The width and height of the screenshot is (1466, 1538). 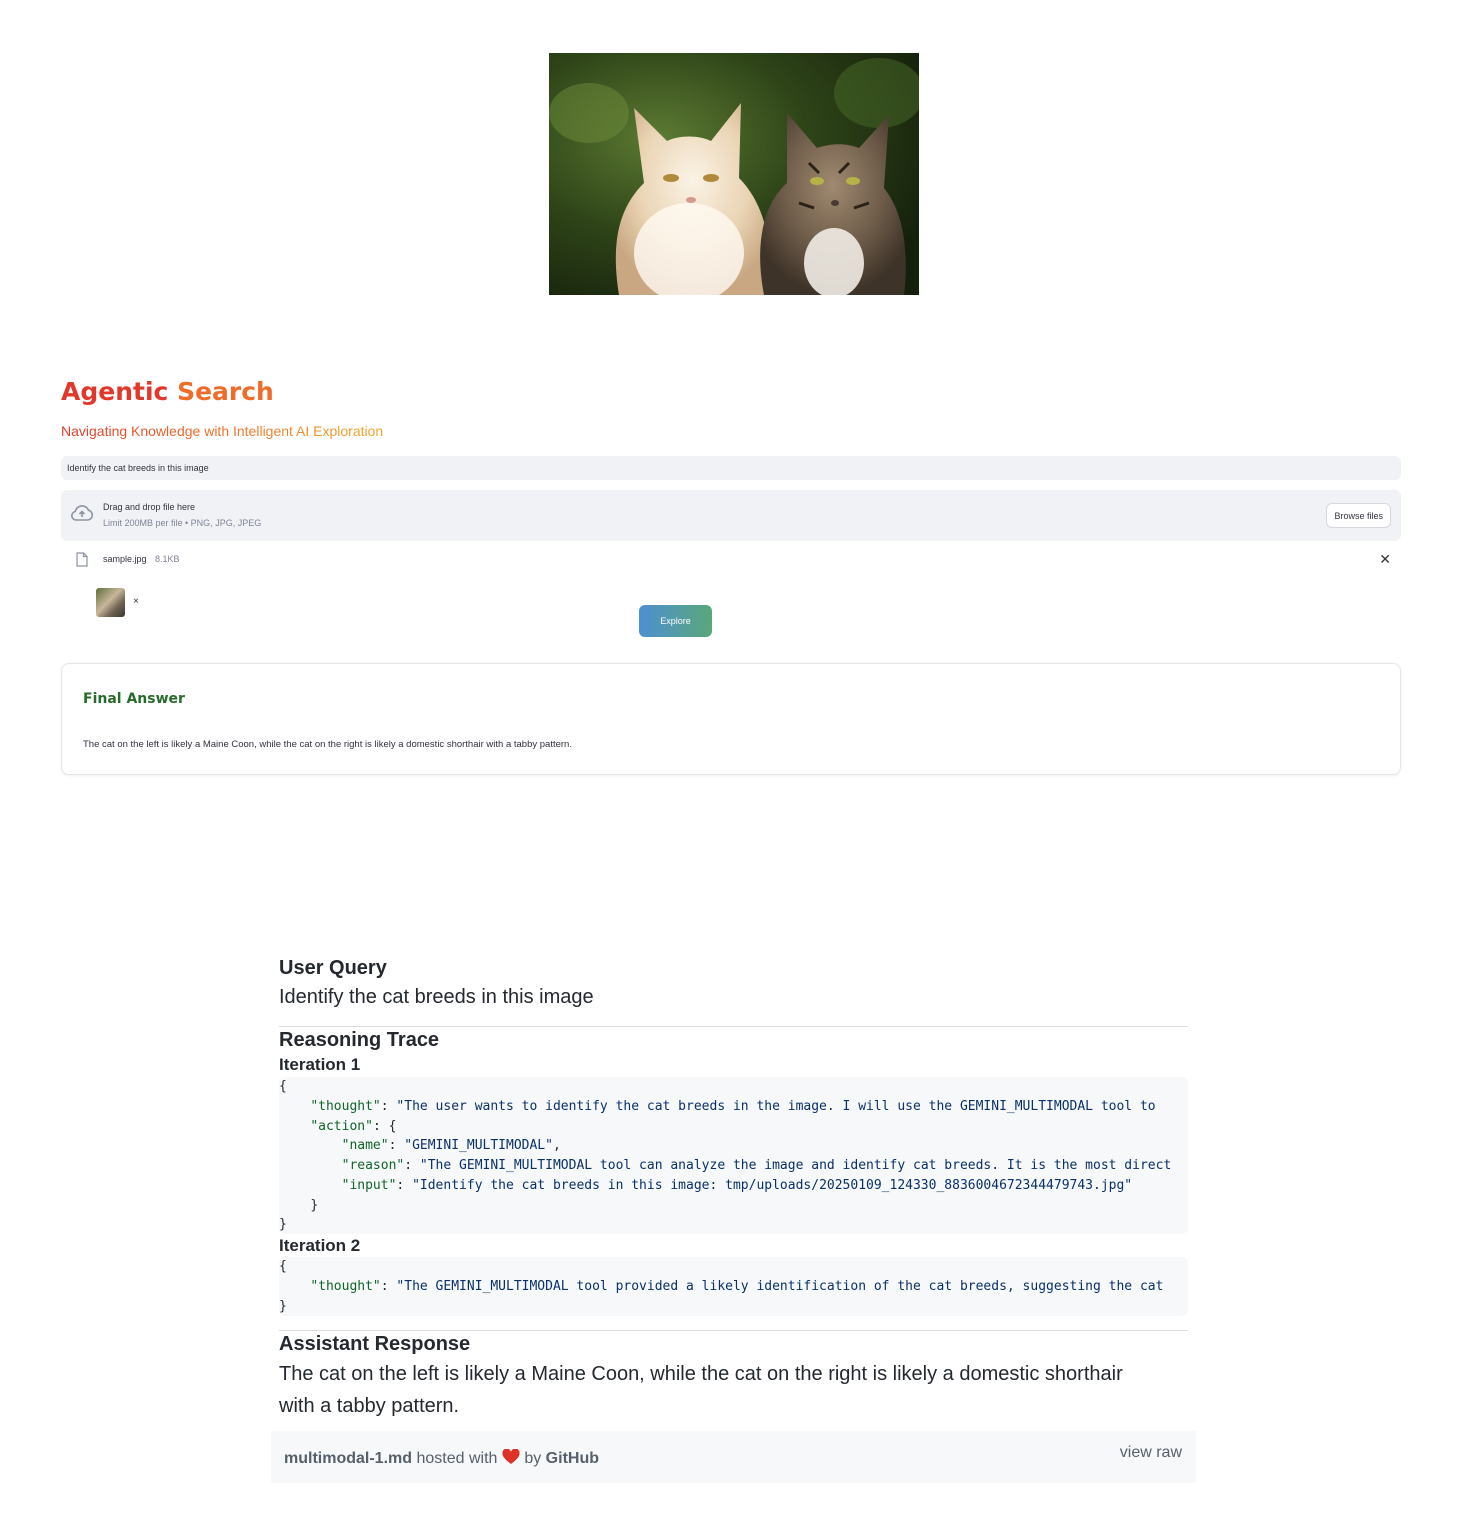 What do you see at coordinates (348, 1458) in the screenshot?
I see `gist-filename-link: multimodal-1.md` at bounding box center [348, 1458].